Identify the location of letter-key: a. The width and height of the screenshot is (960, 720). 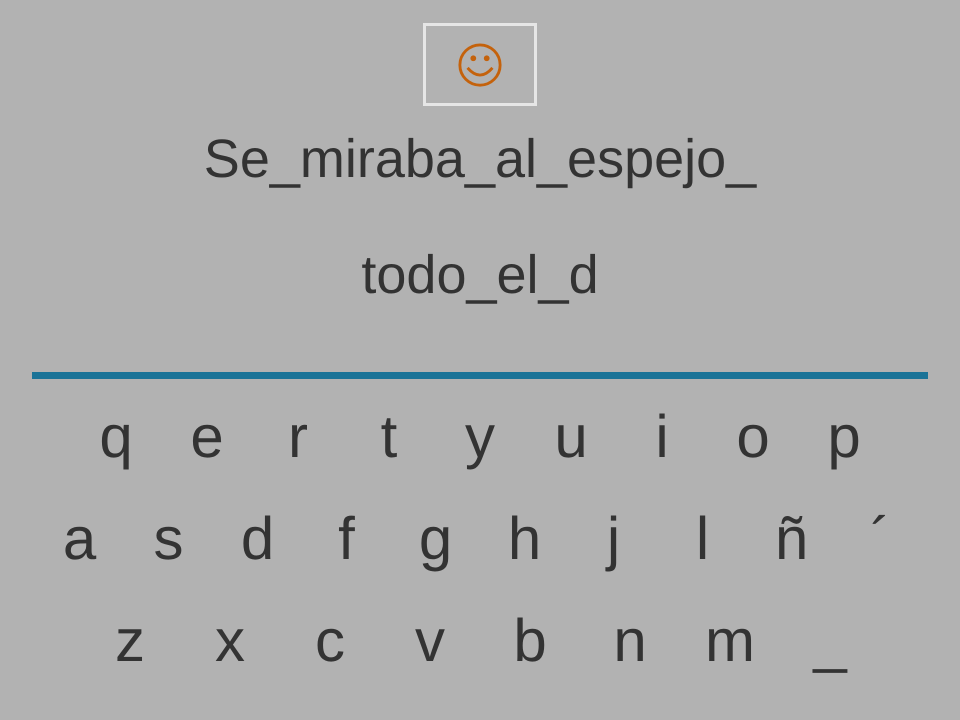
(79, 539).